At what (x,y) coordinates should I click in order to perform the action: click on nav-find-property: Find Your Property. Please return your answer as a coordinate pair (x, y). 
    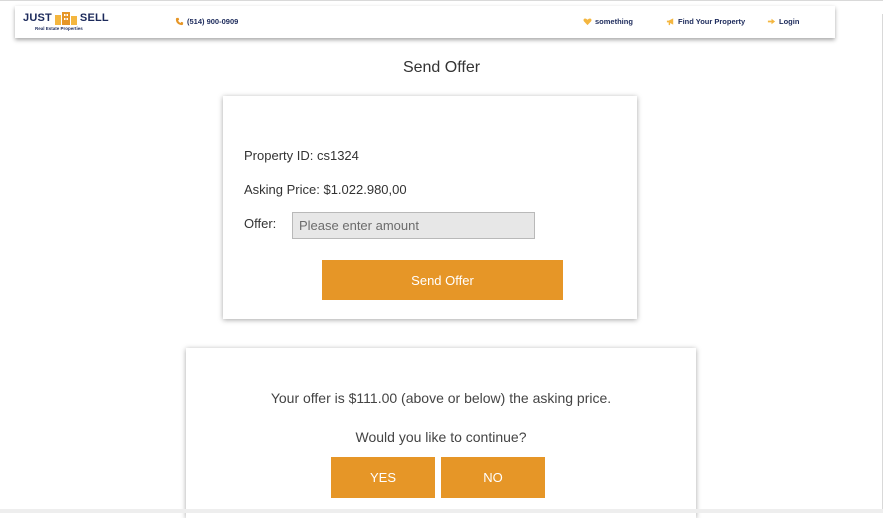
    Looking at the image, I should click on (705, 21).